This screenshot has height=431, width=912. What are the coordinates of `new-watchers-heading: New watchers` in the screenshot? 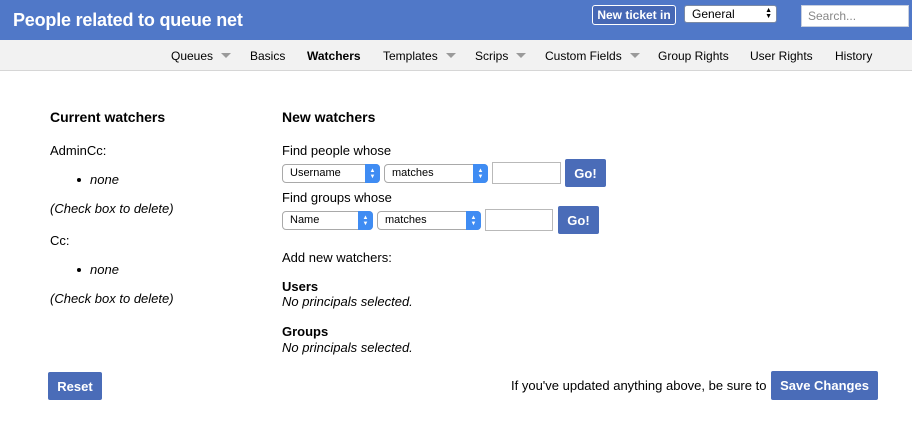 It's located at (329, 117).